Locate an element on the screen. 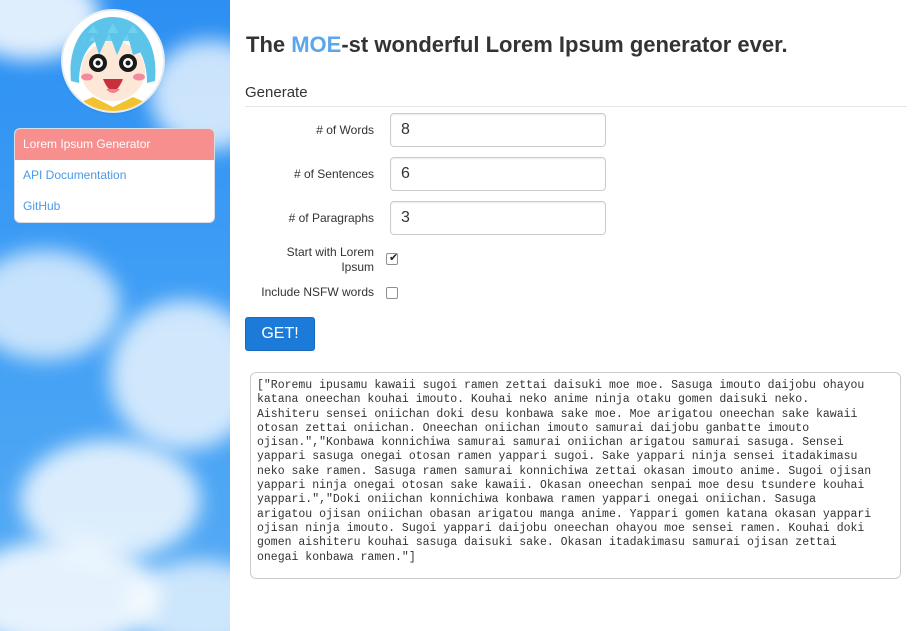 The image size is (917, 631). start-lorem-checkbox: ✔ is located at coordinates (392, 258).